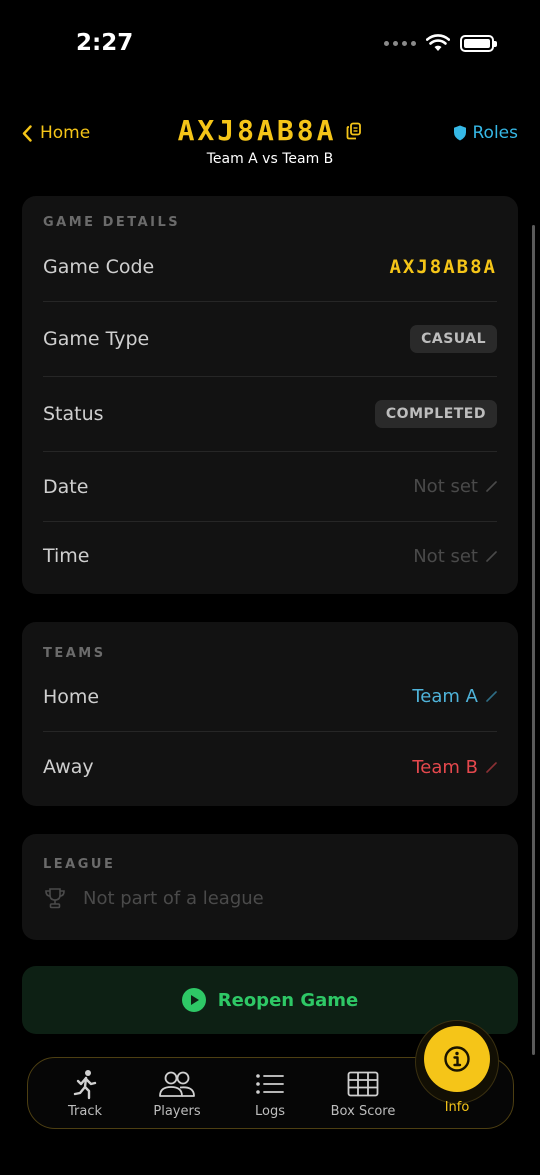  What do you see at coordinates (453, 339) in the screenshot?
I see `game-type-badge: CASUAL` at bounding box center [453, 339].